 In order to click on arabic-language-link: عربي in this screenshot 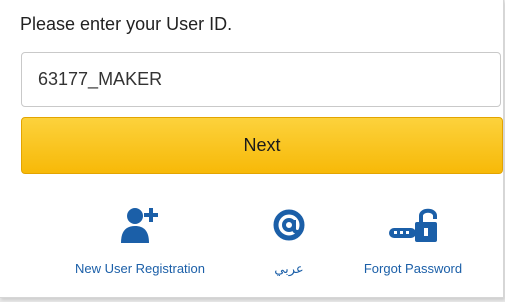, I will do `click(289, 245)`.